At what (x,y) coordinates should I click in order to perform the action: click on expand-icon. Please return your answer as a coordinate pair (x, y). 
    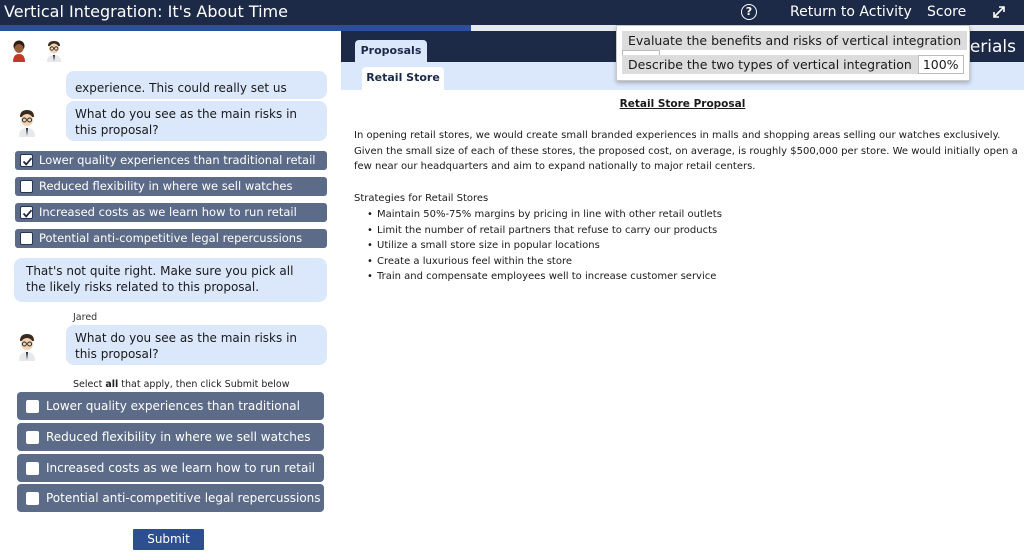
    Looking at the image, I should click on (999, 12).